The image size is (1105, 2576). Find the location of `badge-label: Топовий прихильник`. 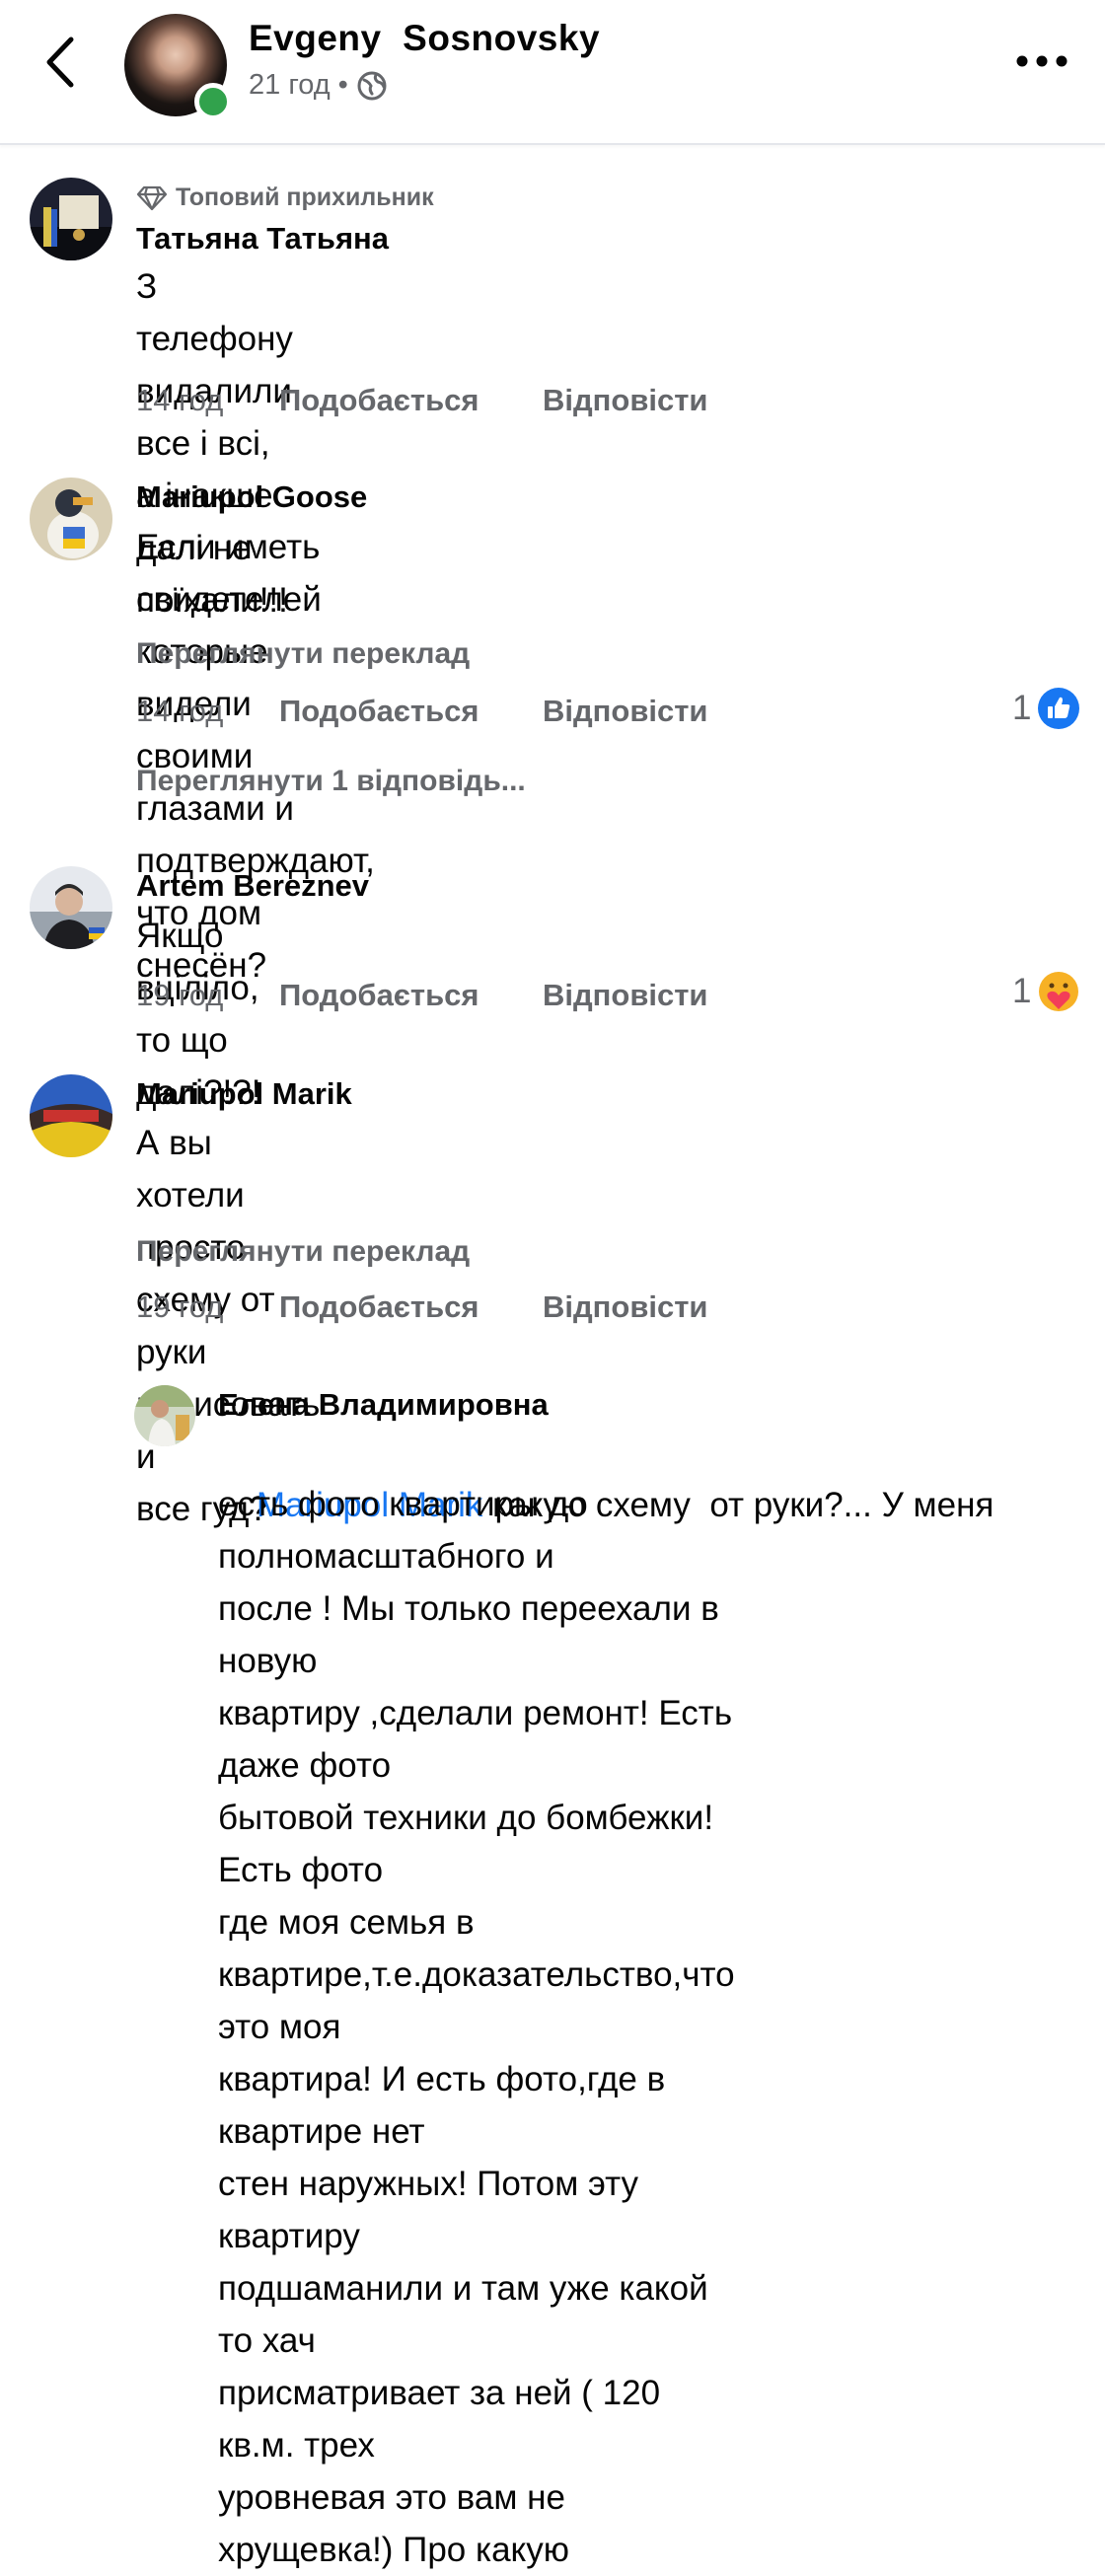

badge-label: Топовий прихильник is located at coordinates (305, 197).